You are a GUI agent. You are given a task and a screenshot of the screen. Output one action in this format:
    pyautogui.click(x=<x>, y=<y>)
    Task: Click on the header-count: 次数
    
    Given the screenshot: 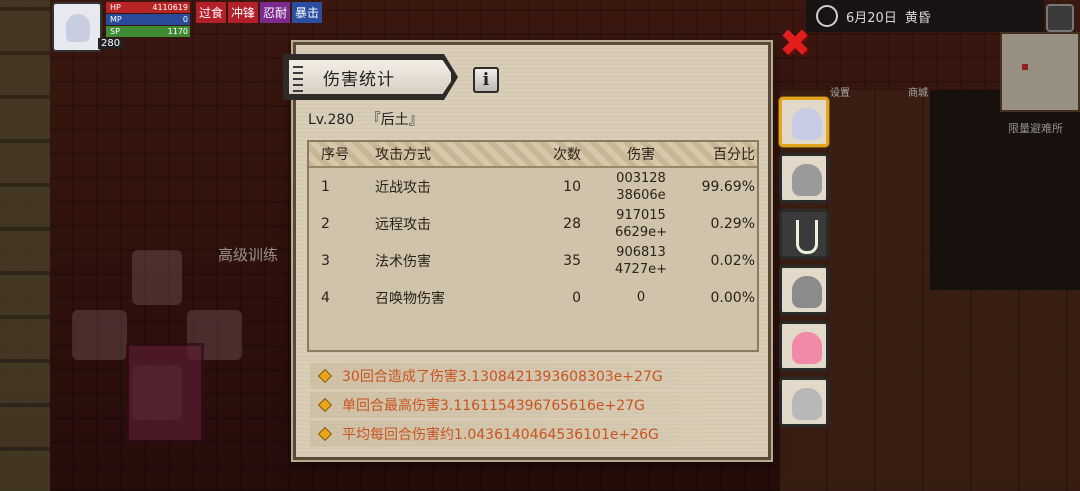 What is the action you would take?
    pyautogui.click(x=567, y=155)
    